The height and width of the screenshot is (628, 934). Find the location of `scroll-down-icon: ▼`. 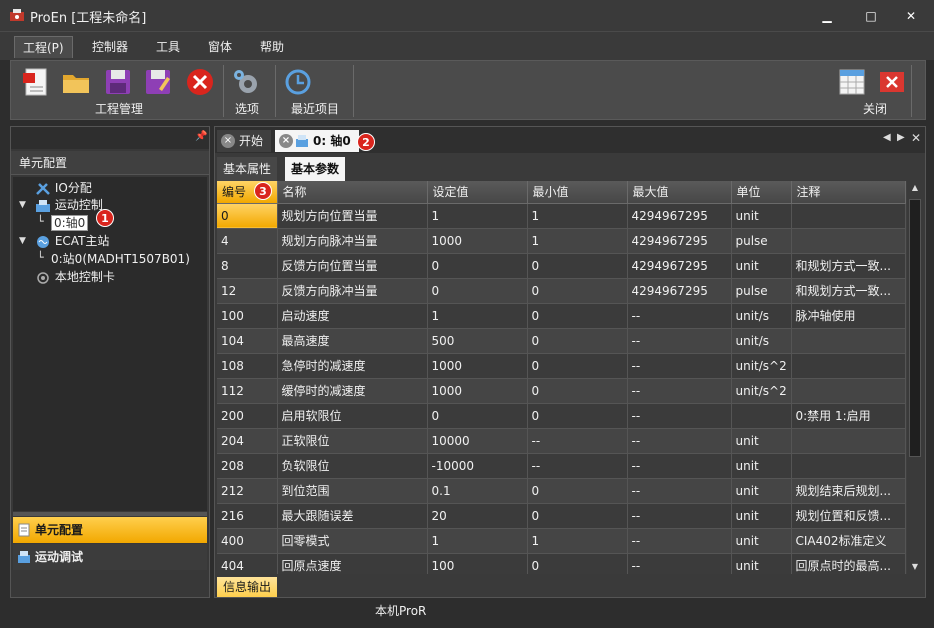

scroll-down-icon: ▼ is located at coordinates (915, 567).